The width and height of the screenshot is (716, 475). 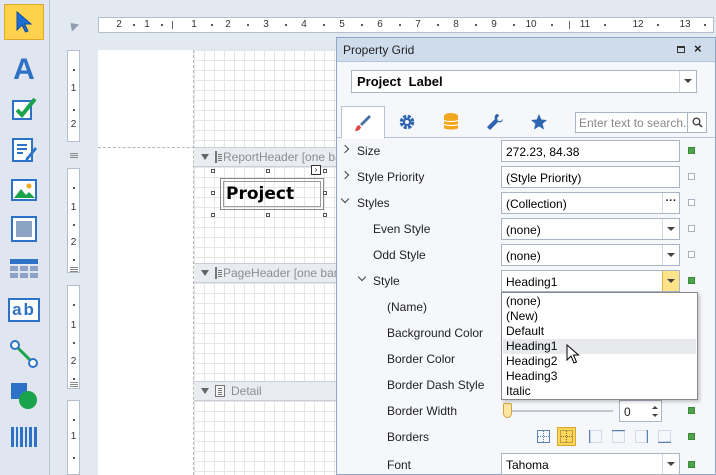 I want to click on dropdown-option: Default, so click(x=599, y=331).